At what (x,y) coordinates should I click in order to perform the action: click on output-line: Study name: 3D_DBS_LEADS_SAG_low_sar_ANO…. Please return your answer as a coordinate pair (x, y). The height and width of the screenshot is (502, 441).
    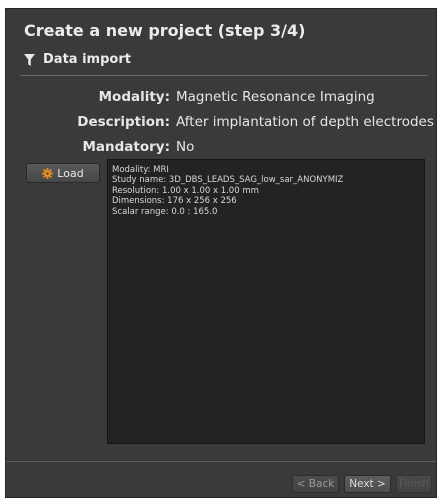
    Looking at the image, I should click on (228, 180).